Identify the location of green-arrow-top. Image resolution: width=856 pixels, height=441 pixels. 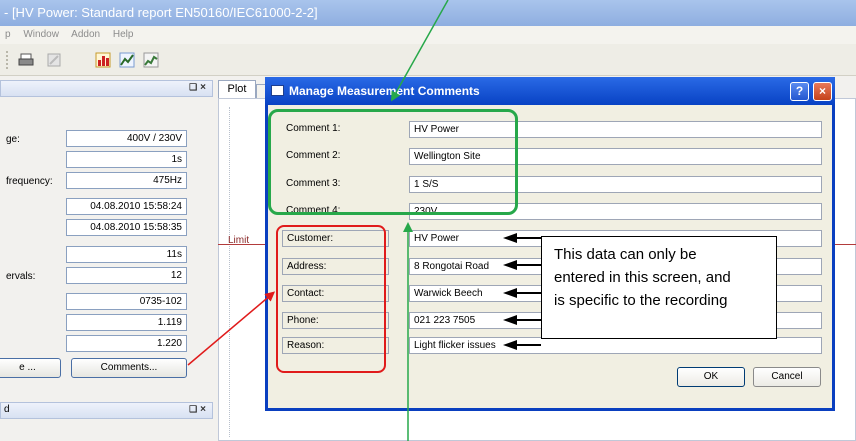
(420, 51).